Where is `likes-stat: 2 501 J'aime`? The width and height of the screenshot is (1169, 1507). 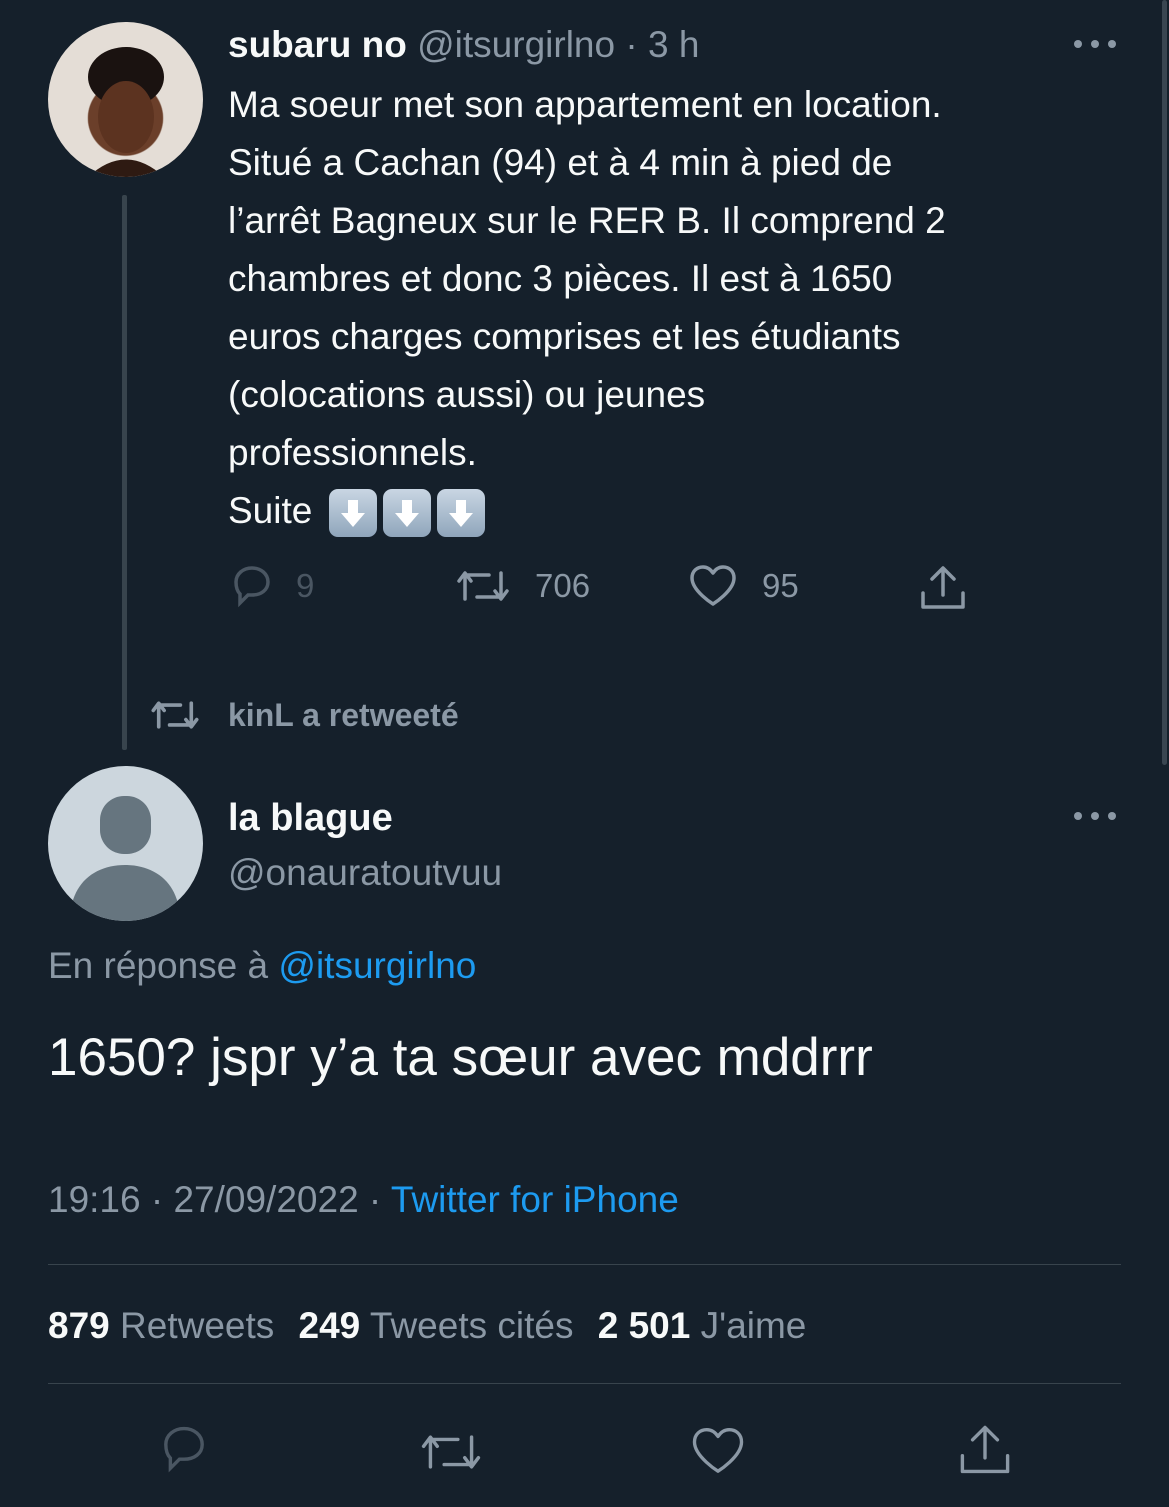 likes-stat: 2 501 J'aime is located at coordinates (702, 1325).